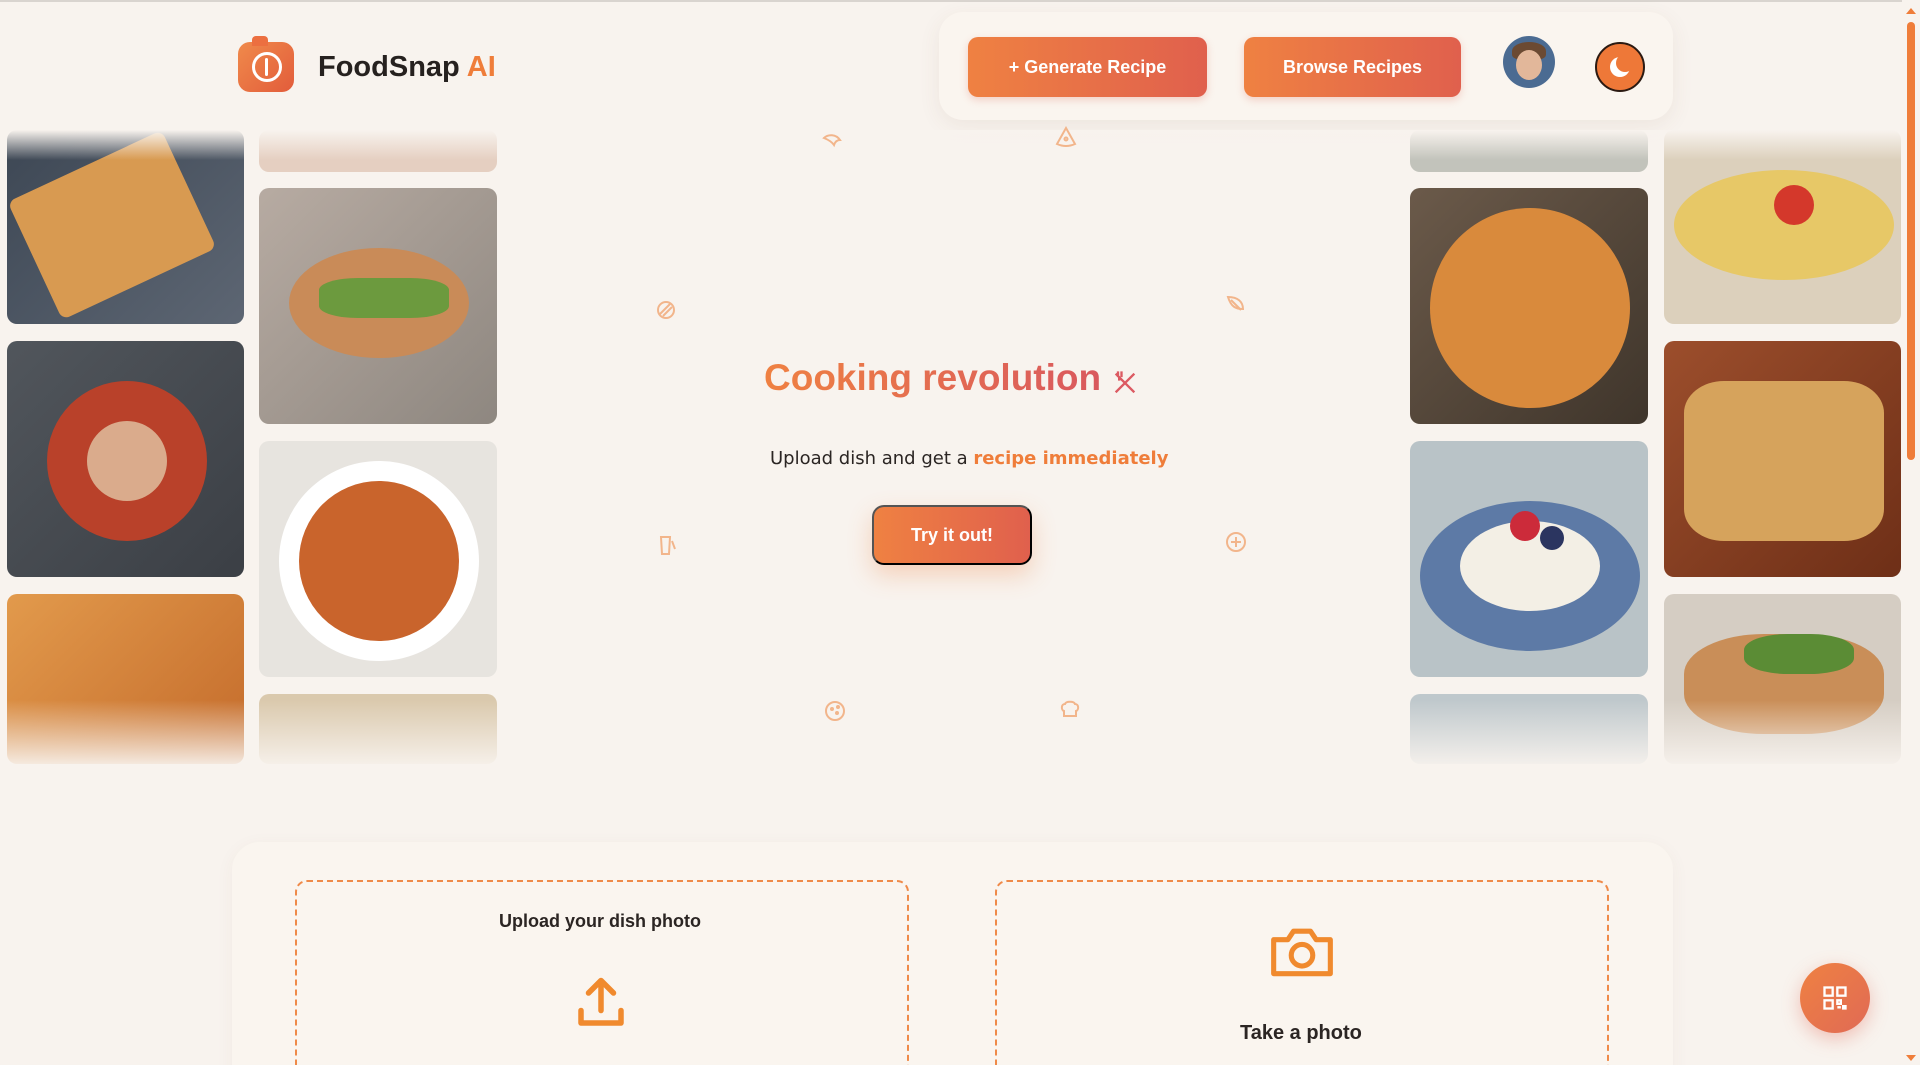 This screenshot has height=1065, width=1920. I want to click on user-avatar, so click(1529, 62).